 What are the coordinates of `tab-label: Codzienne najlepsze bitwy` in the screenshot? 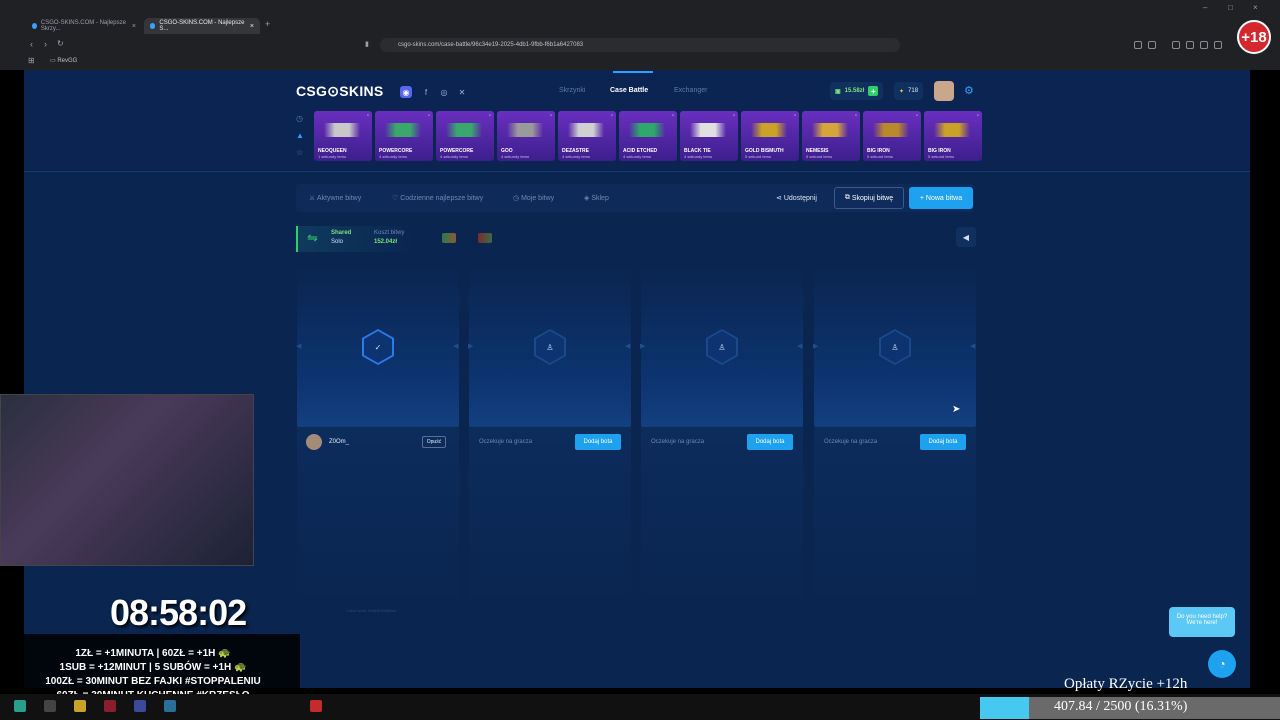 It's located at (442, 198).